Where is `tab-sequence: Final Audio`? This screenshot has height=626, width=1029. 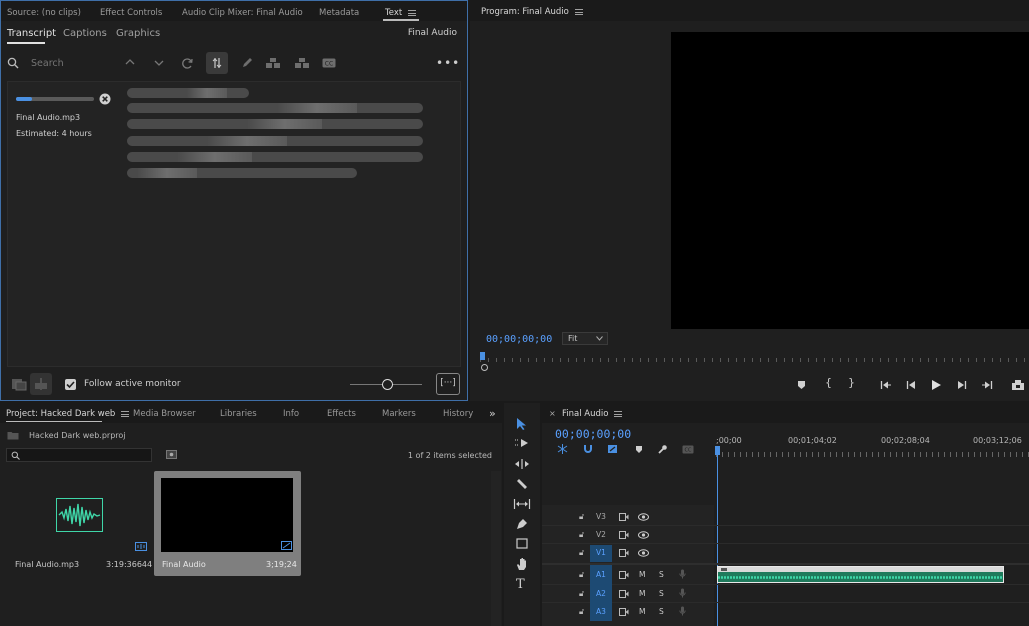 tab-sequence: Final Audio is located at coordinates (592, 414).